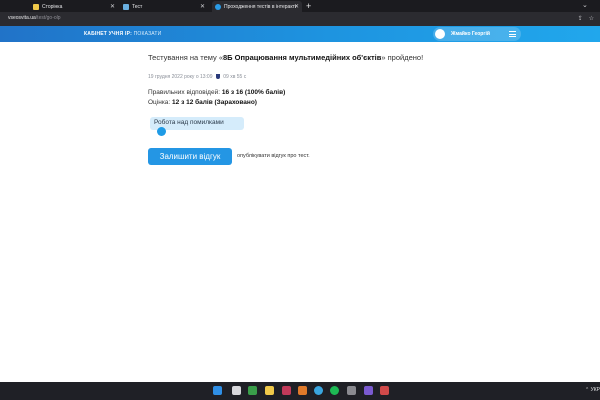 The width and height of the screenshot is (600, 400). What do you see at coordinates (137, 6) in the screenshot?
I see `tab-label: Тест` at bounding box center [137, 6].